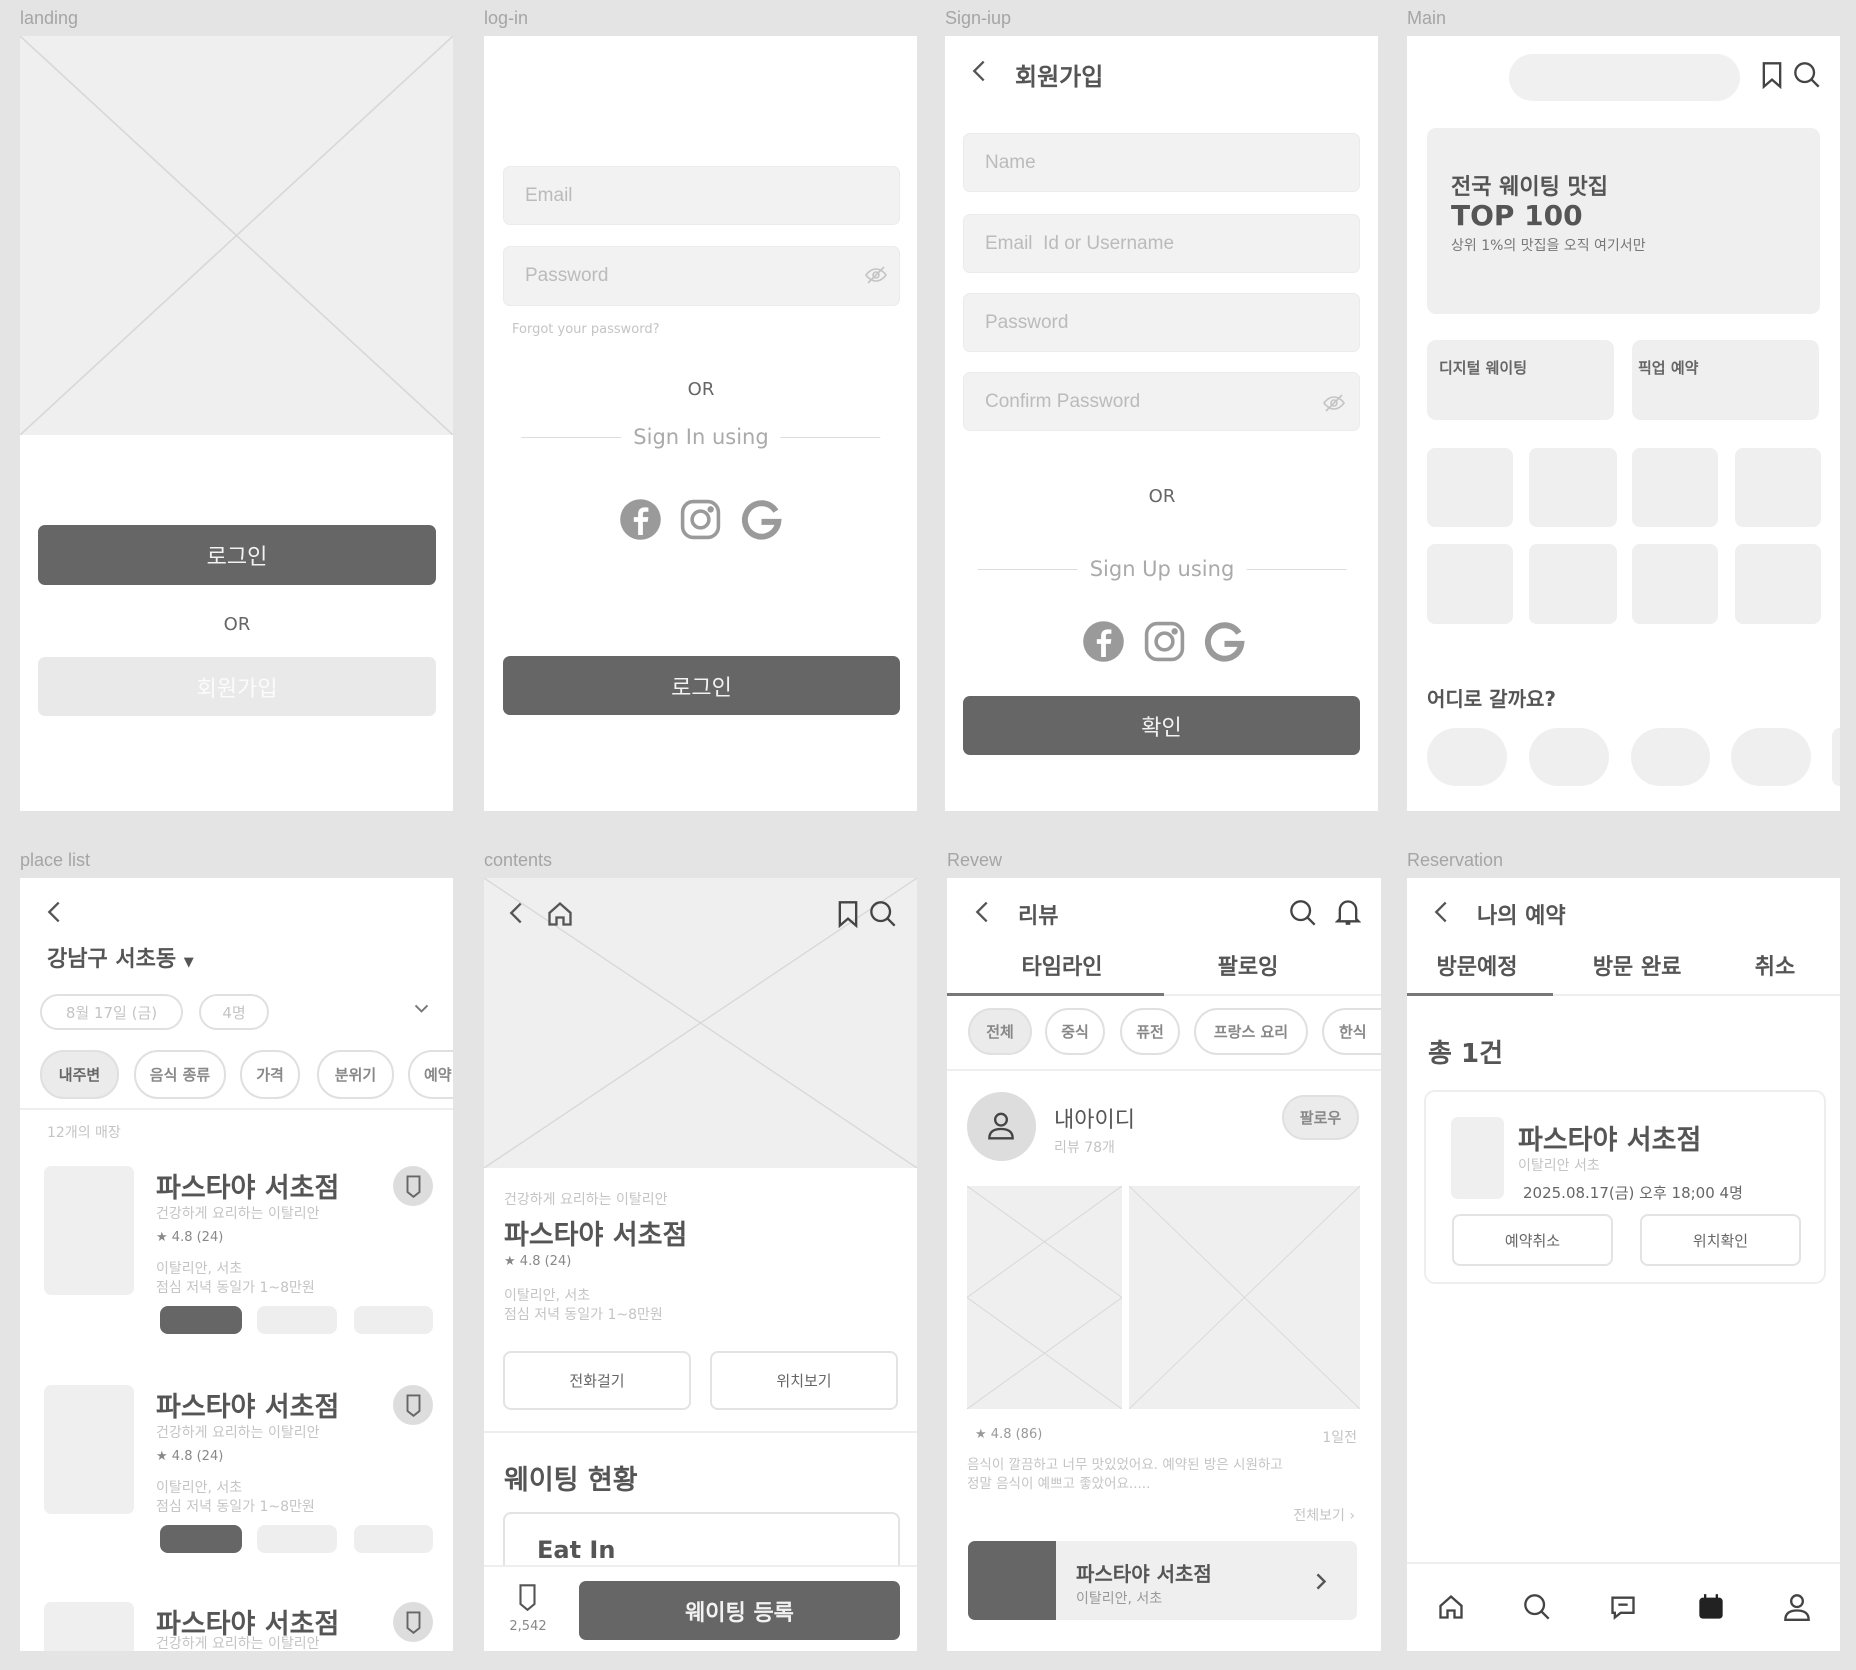 The width and height of the screenshot is (1856, 1670). I want to click on chip-korean: 한식, so click(1351, 1031).